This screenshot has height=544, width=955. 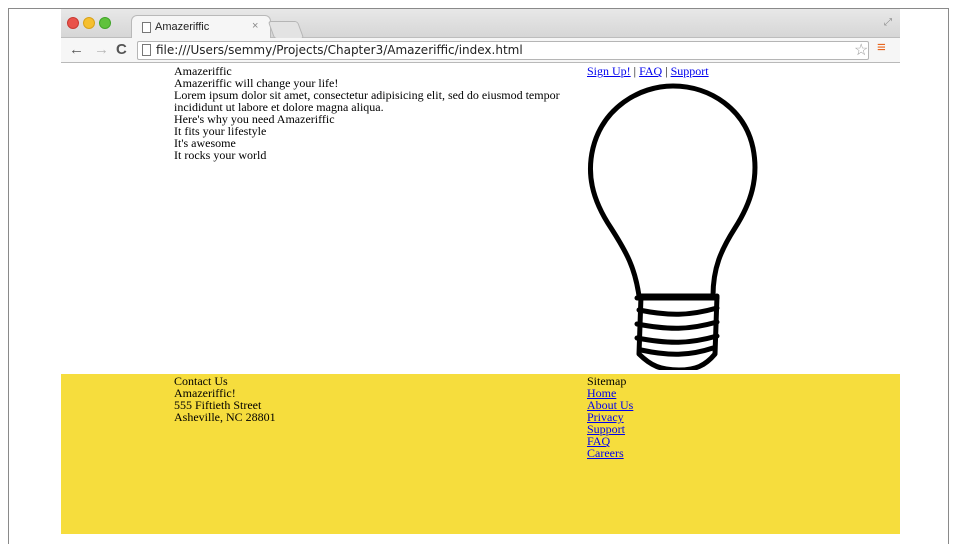 I want to click on top-nav: Sign Up! | FAQ | Support, so click(x=648, y=71).